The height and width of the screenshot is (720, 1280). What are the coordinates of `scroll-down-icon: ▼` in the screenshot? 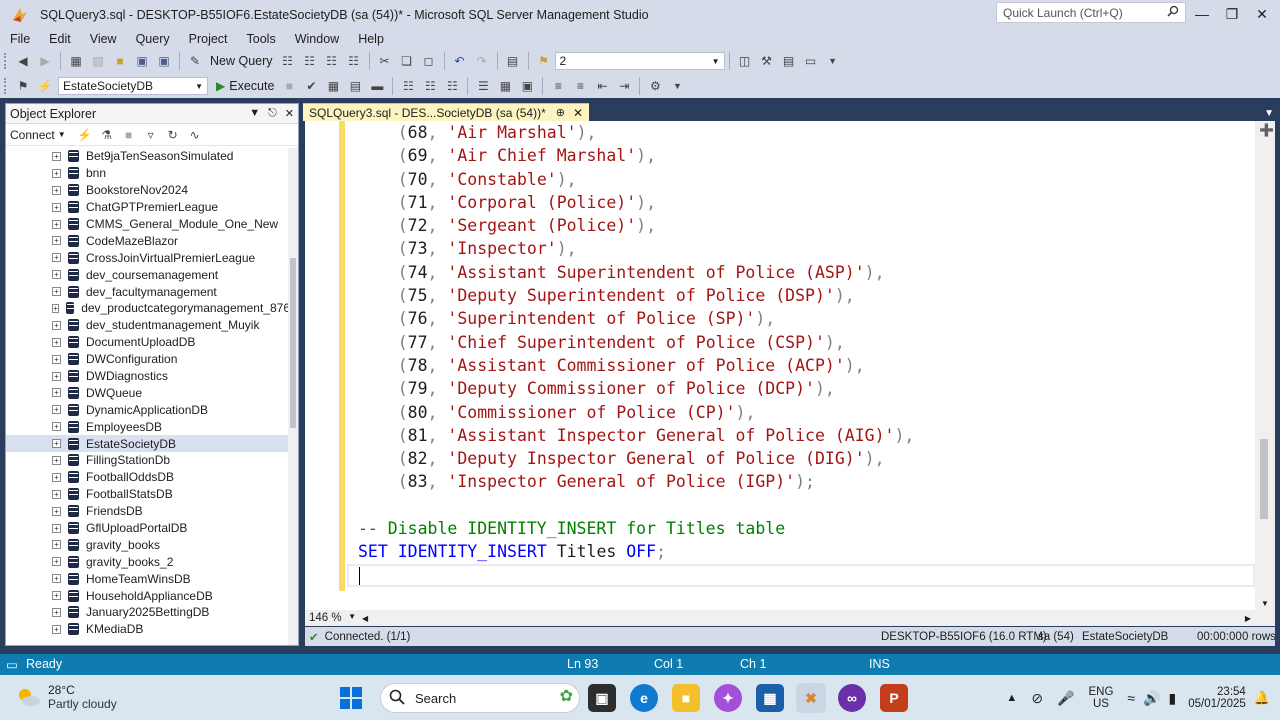 It's located at (1265, 603).